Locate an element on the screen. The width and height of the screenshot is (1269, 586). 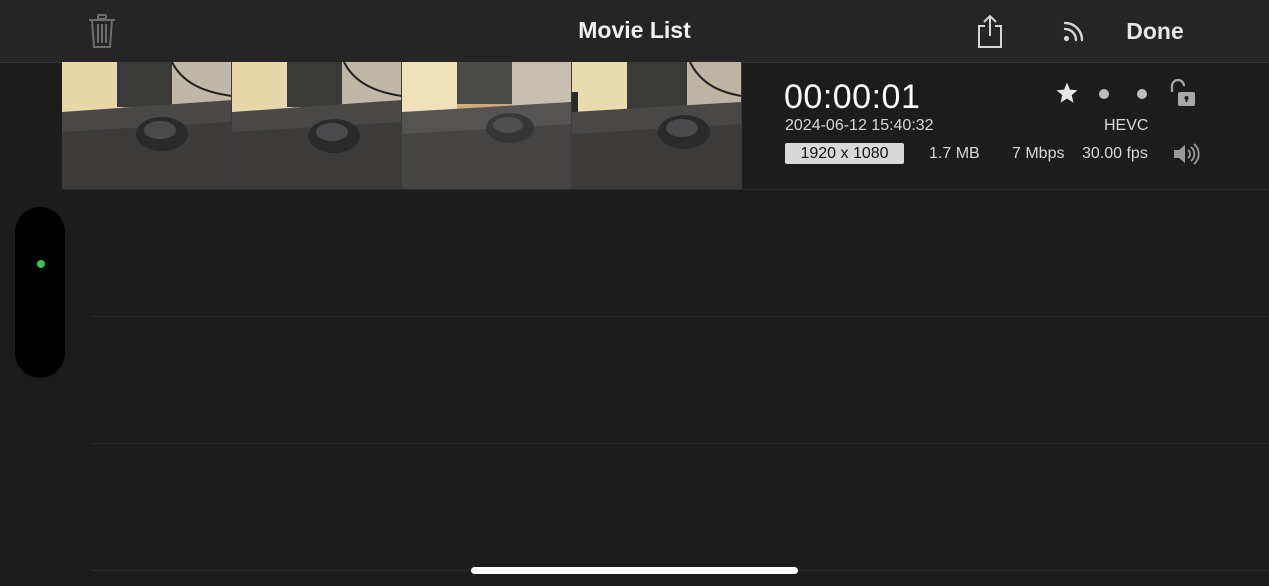
star-icon is located at coordinates (1067, 93).